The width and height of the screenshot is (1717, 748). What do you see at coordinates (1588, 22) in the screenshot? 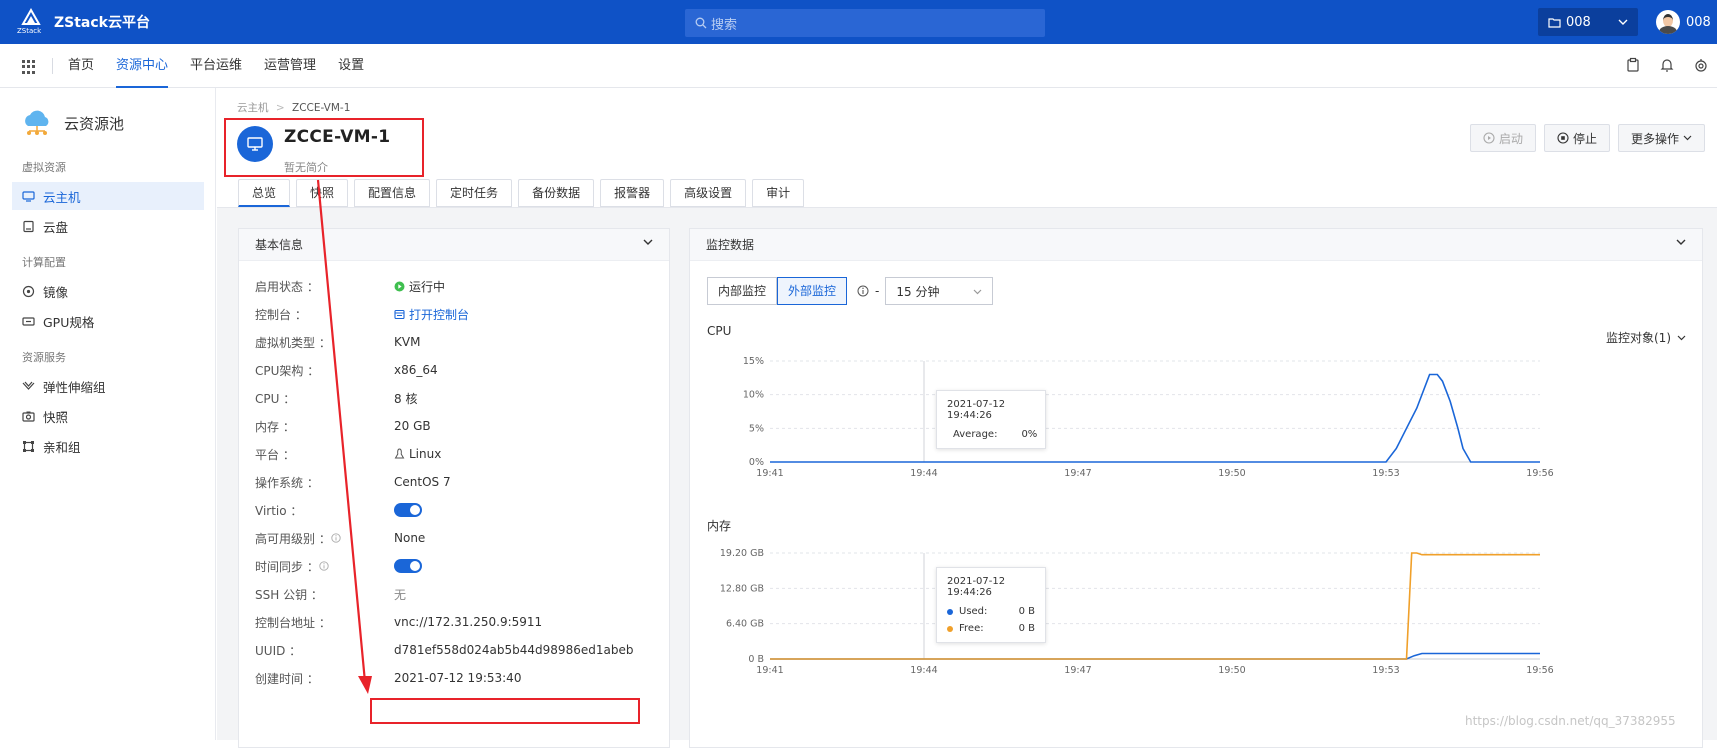
I see `project-selector: 008` at bounding box center [1588, 22].